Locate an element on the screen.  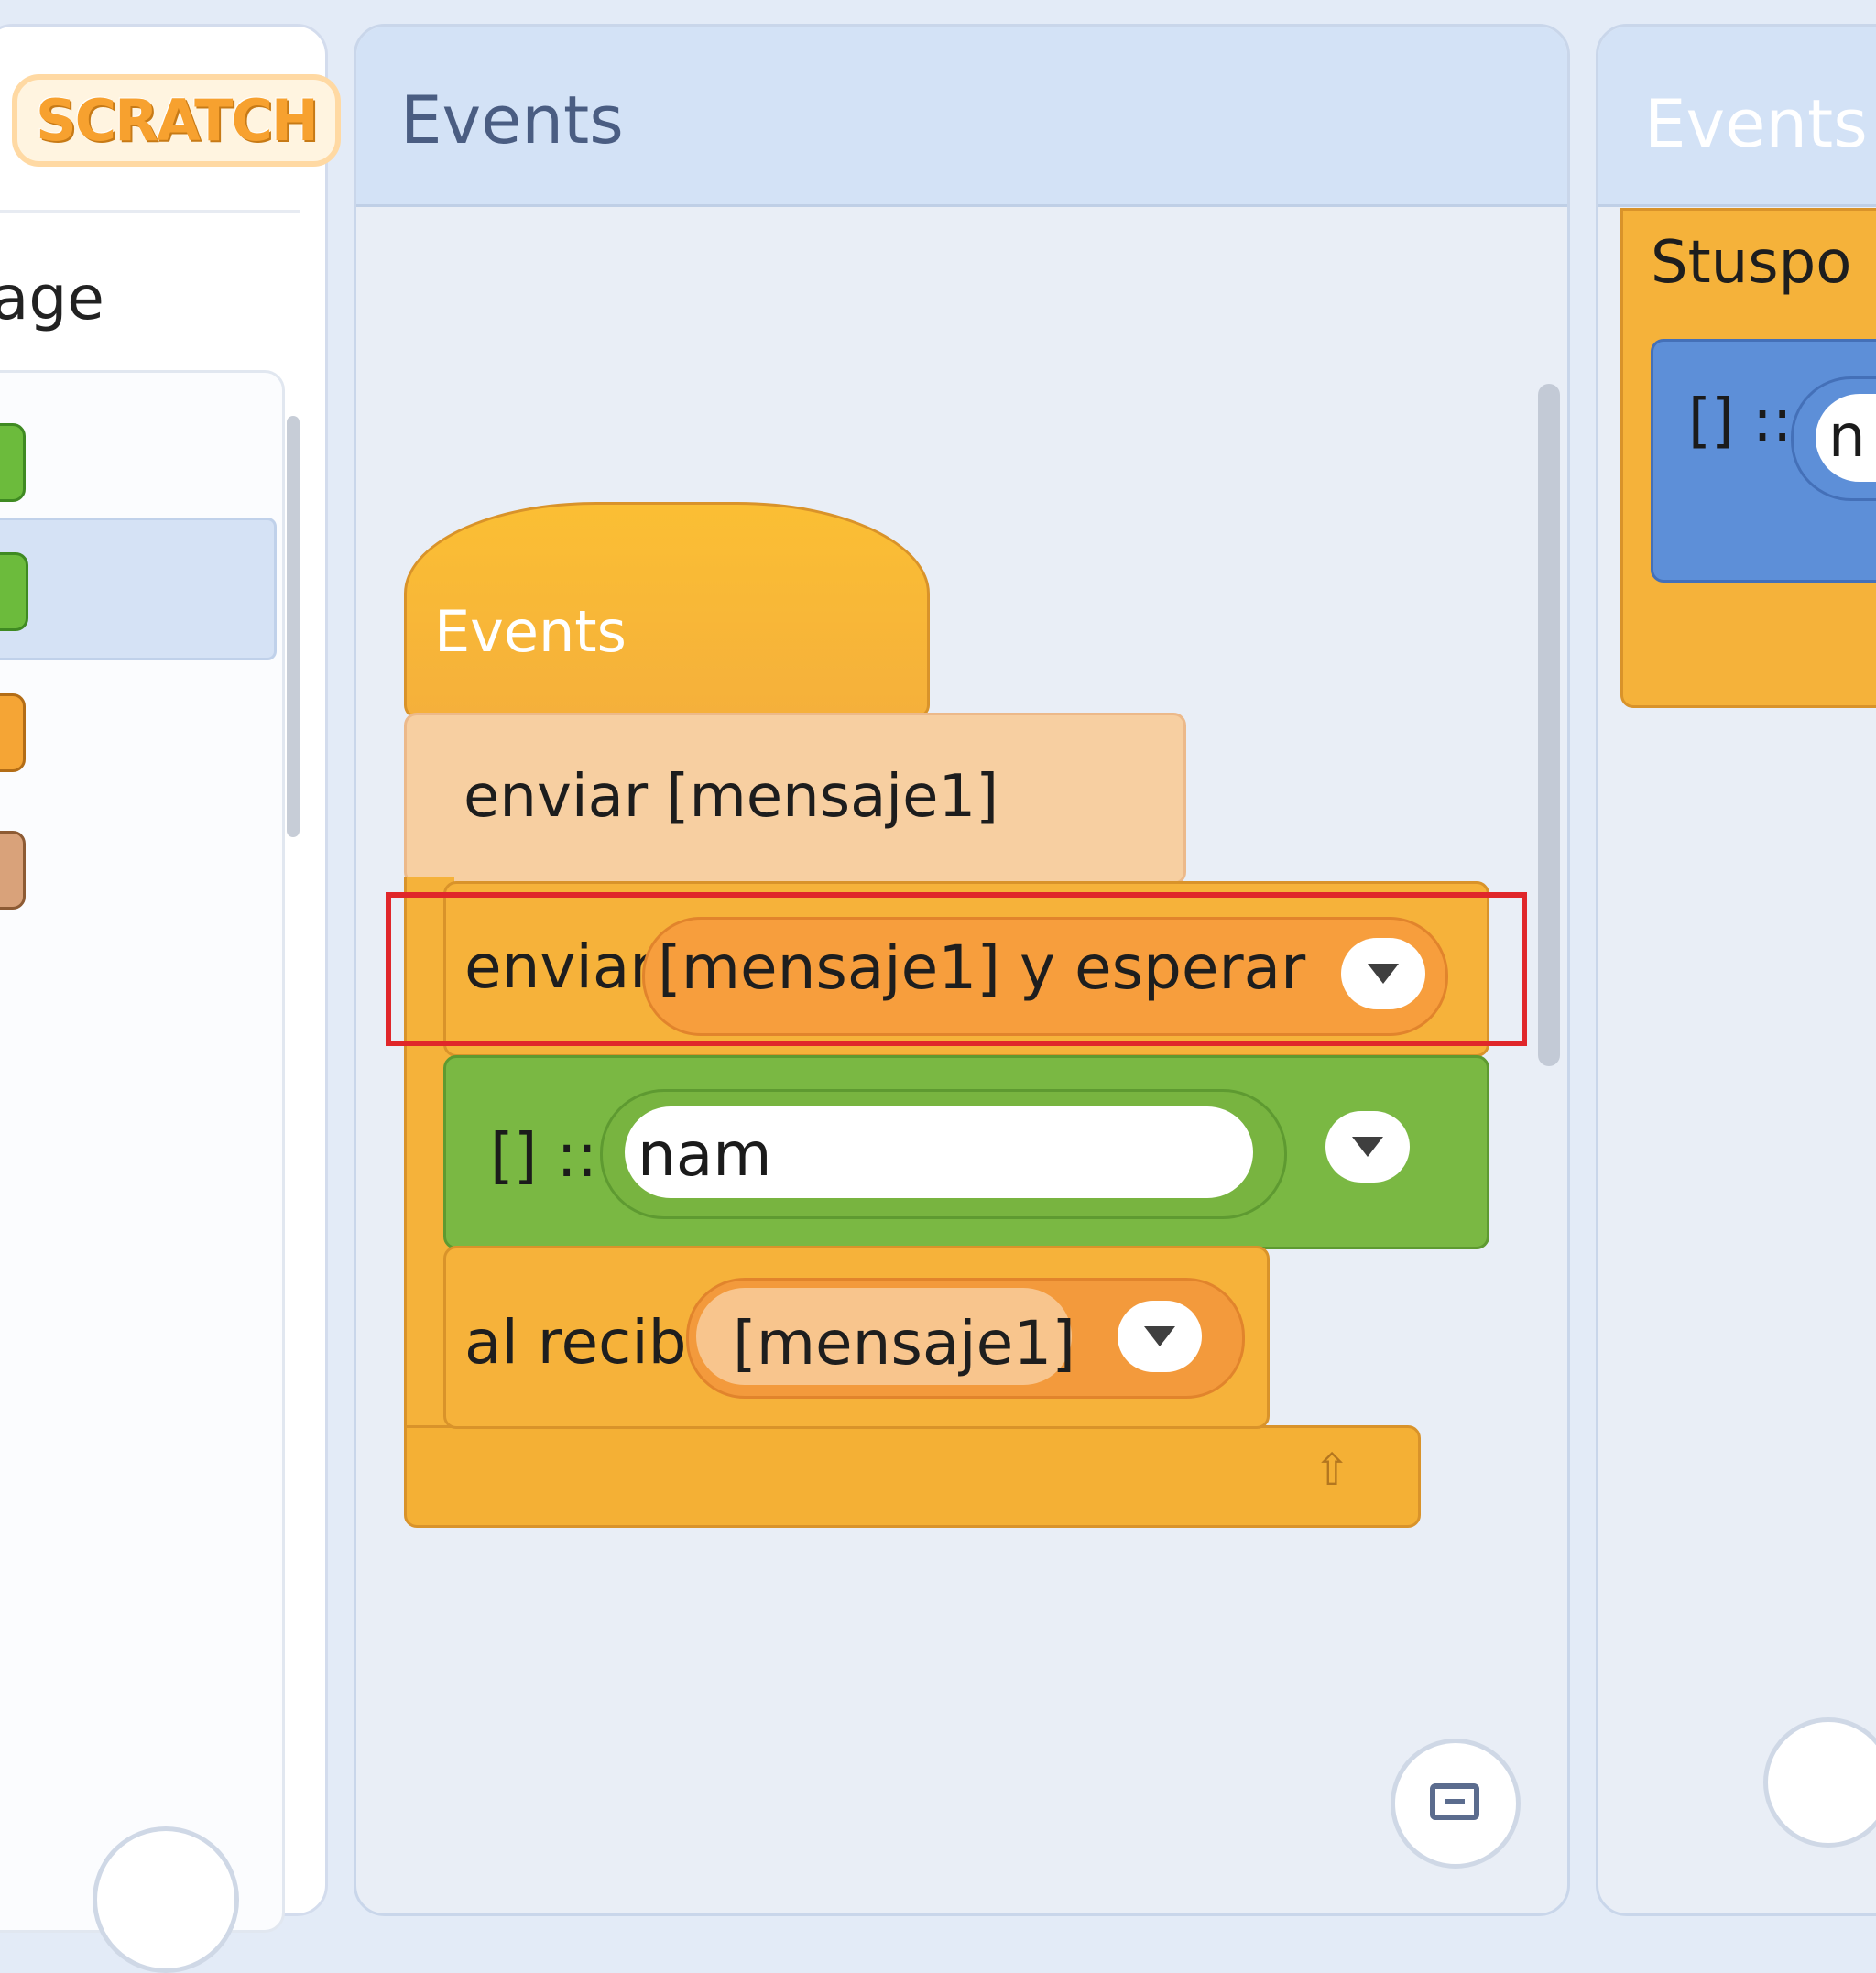
editor-scrollbar is located at coordinates (1549, 725).